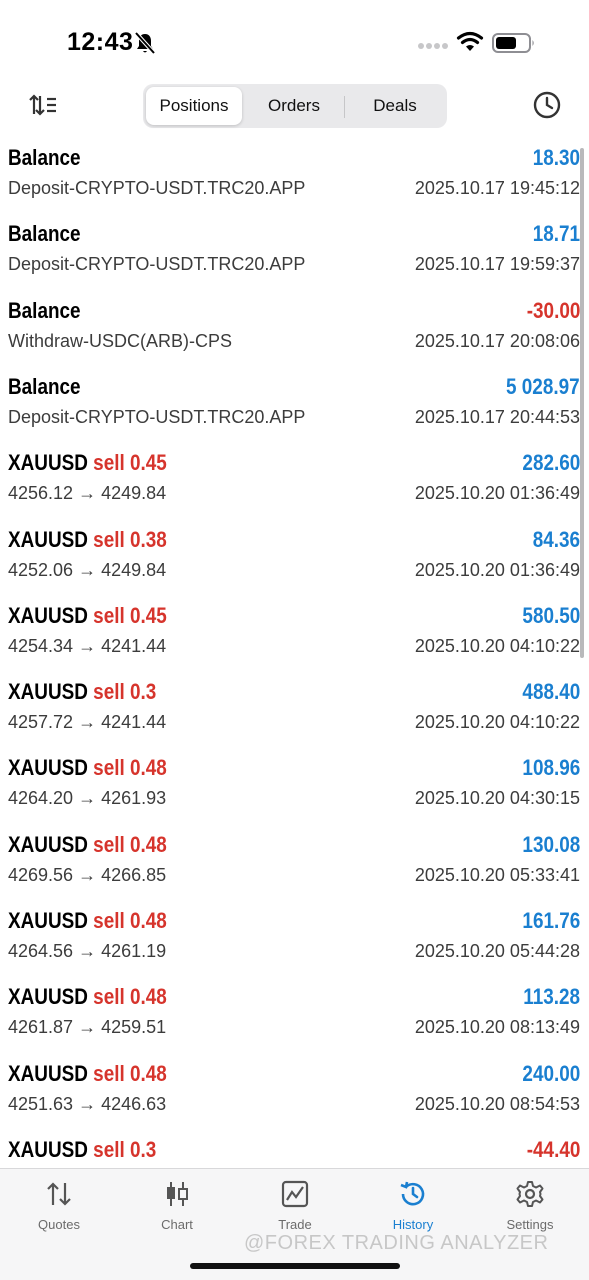  I want to click on tab-settings: Settings, so click(530, 1209).